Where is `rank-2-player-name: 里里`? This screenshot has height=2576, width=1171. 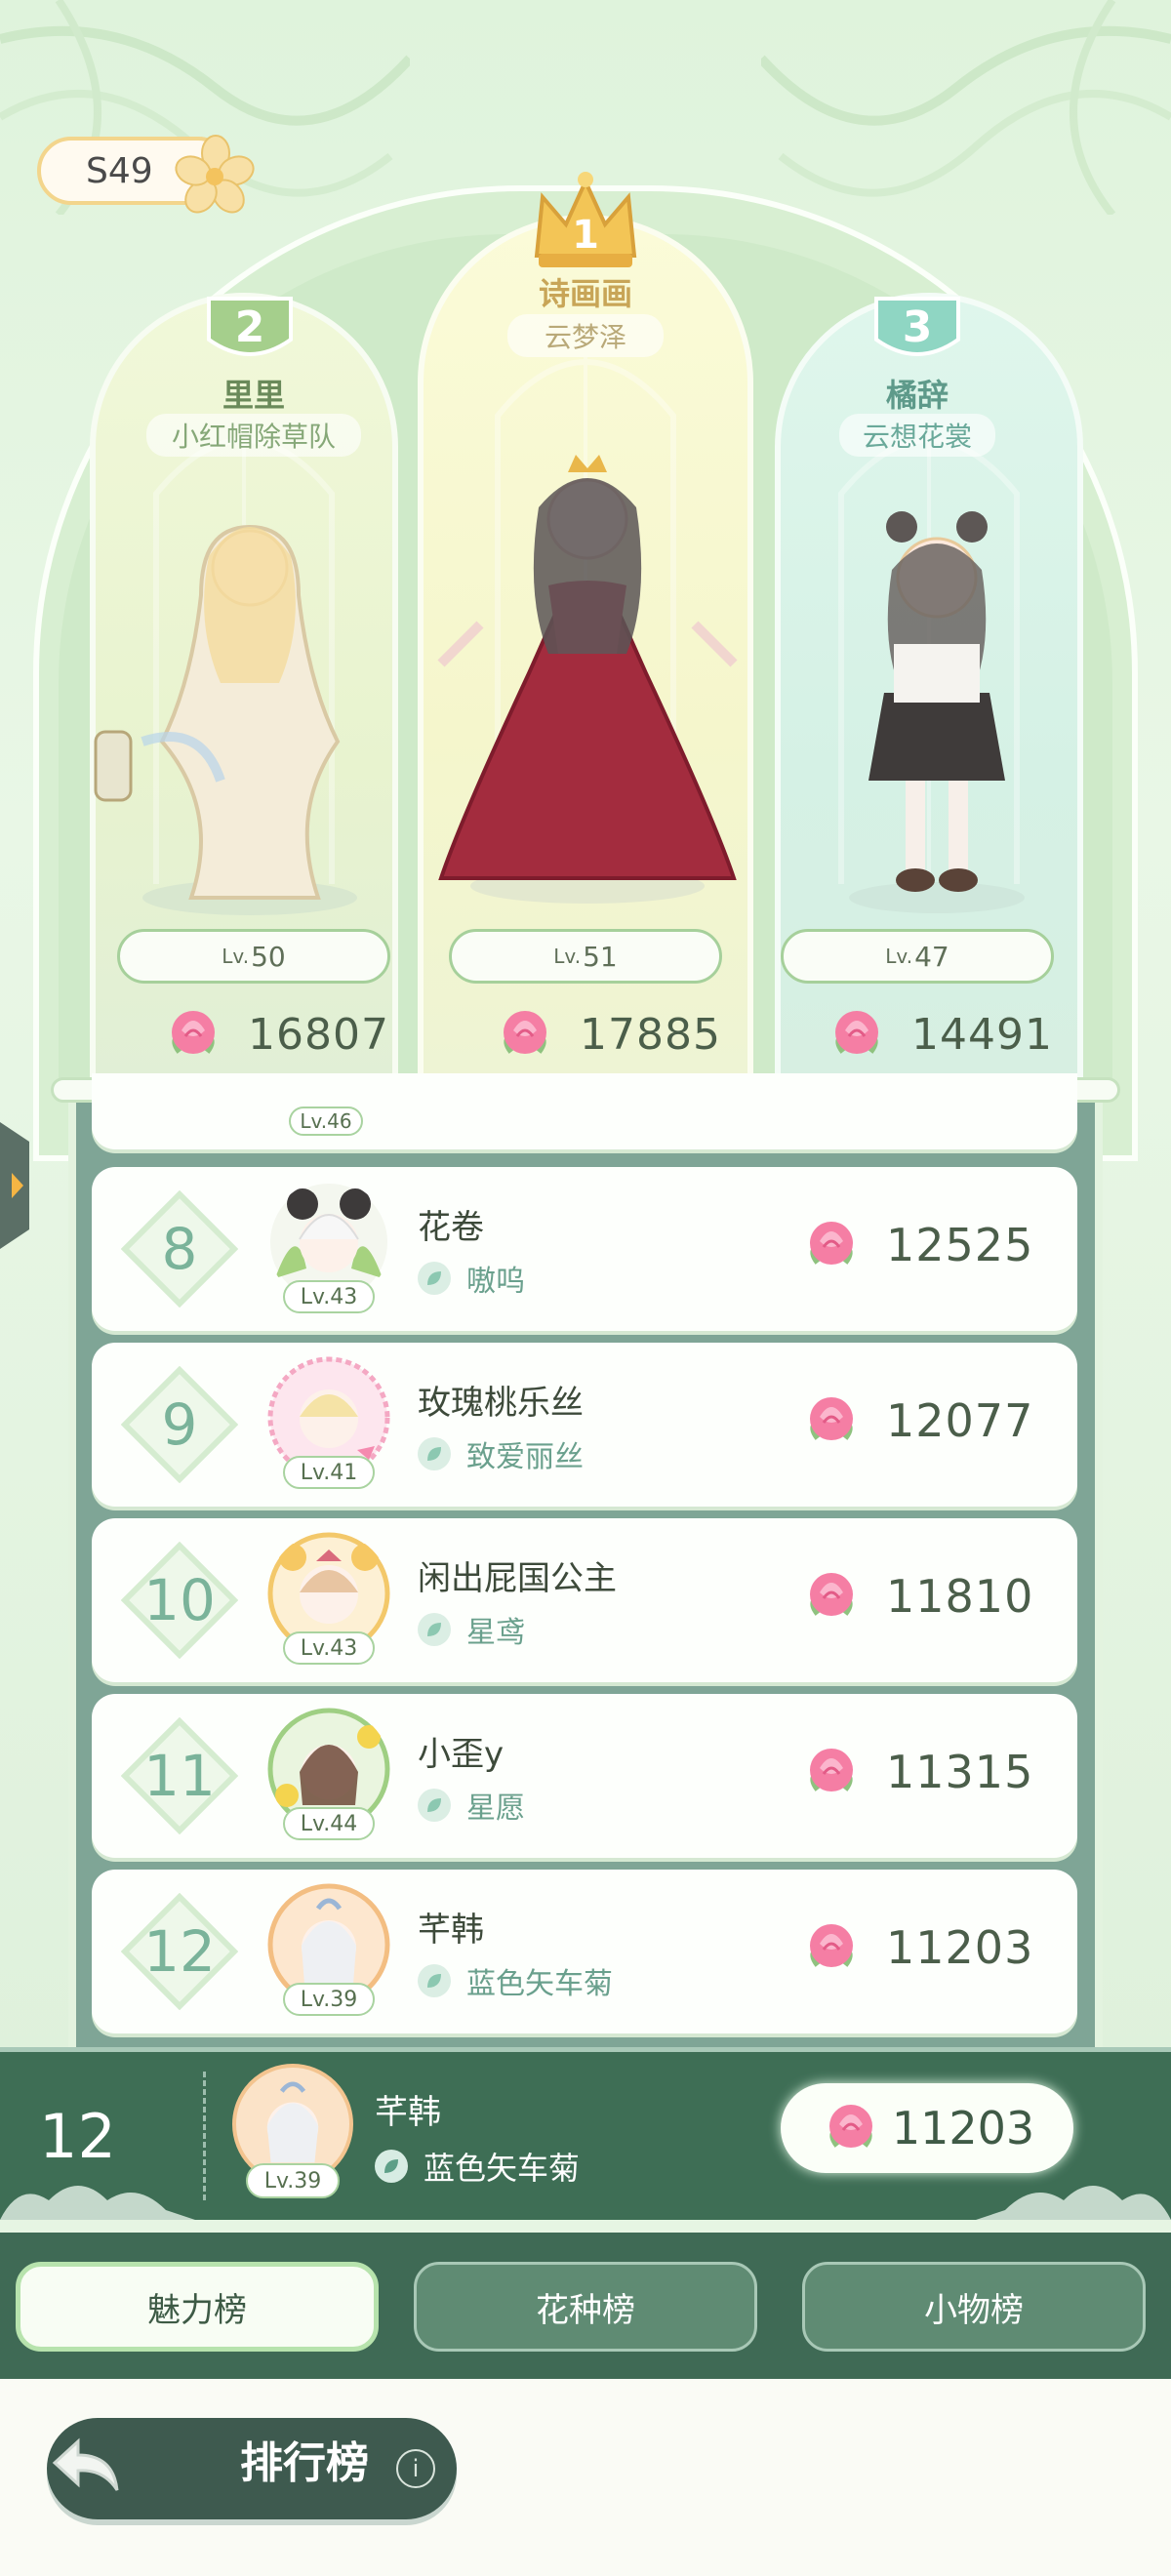
rank-2-player-name: 里里 is located at coordinates (253, 395).